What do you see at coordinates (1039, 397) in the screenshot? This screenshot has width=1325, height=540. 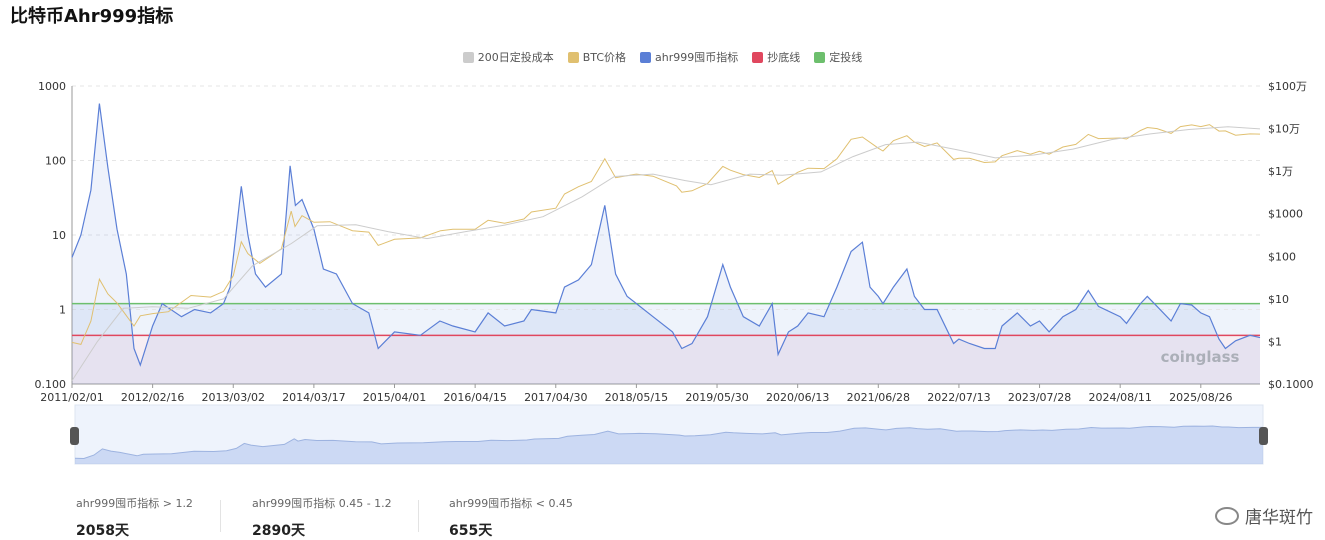 I see `x-tick-label: 2023/07/28` at bounding box center [1039, 397].